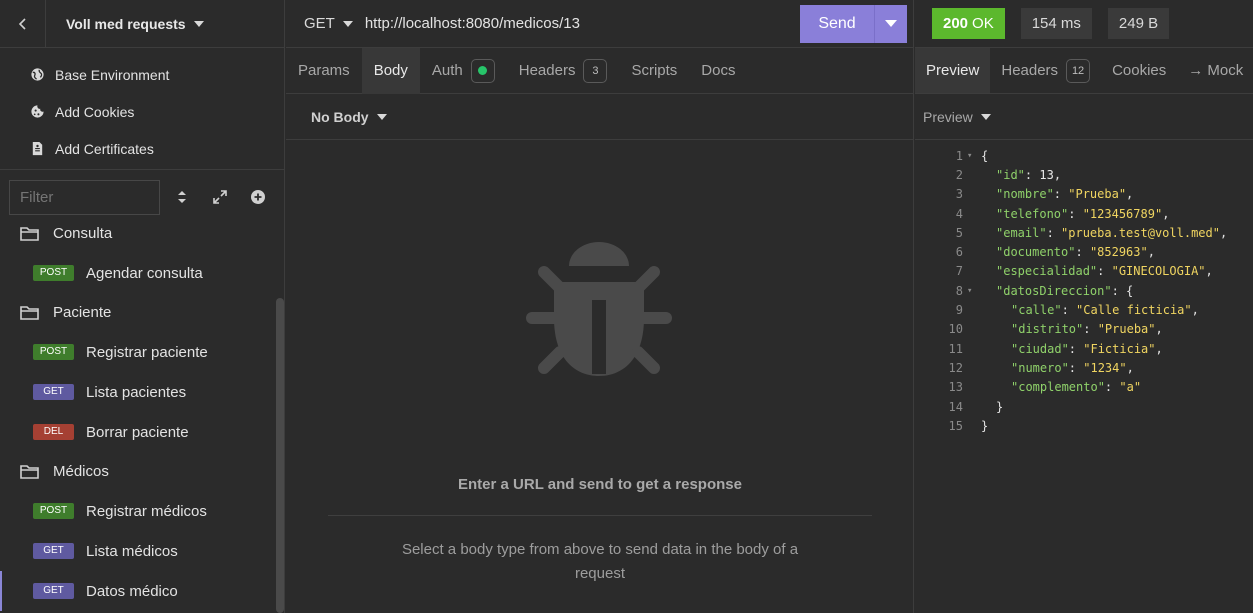  I want to click on folder-item: Consulta, so click(142, 233).